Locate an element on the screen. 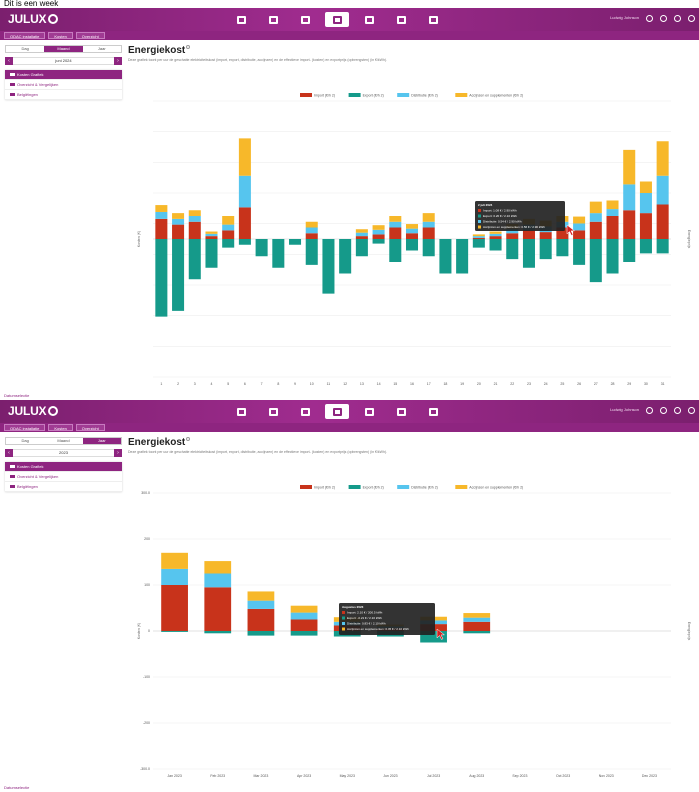 The image size is (699, 792). breadcrumb-item: ODAC installatie is located at coordinates (25, 427).